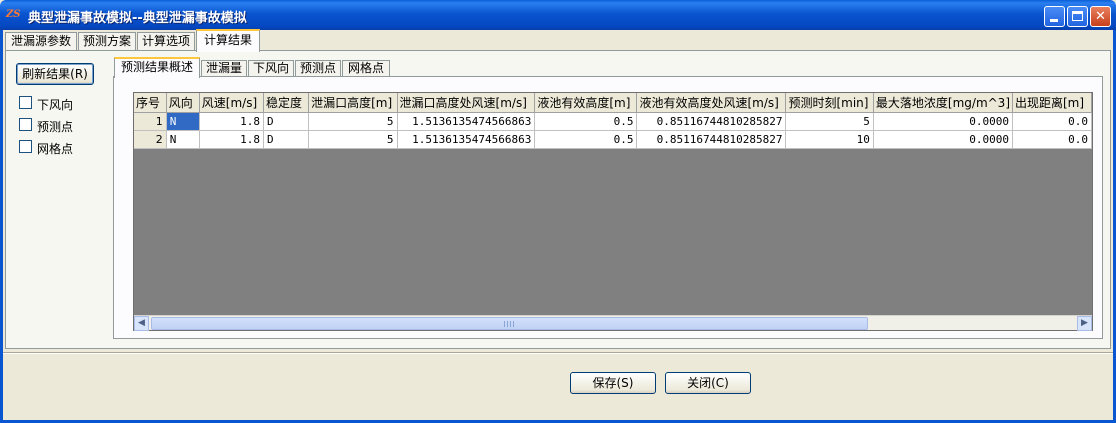  What do you see at coordinates (613, 383) in the screenshot?
I see `save-button: 保存(S)` at bounding box center [613, 383].